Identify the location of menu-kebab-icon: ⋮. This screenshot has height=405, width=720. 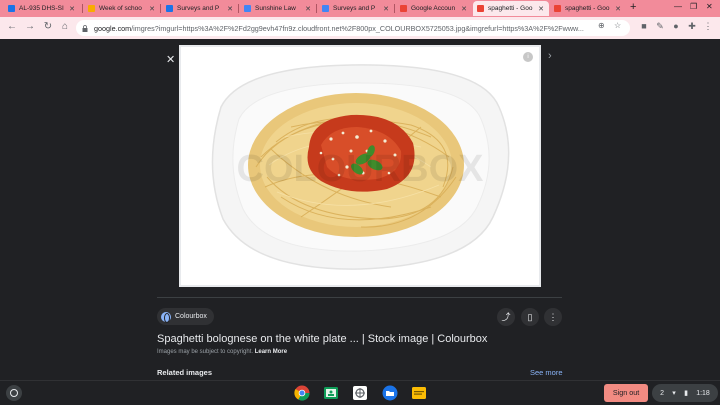
(708, 26).